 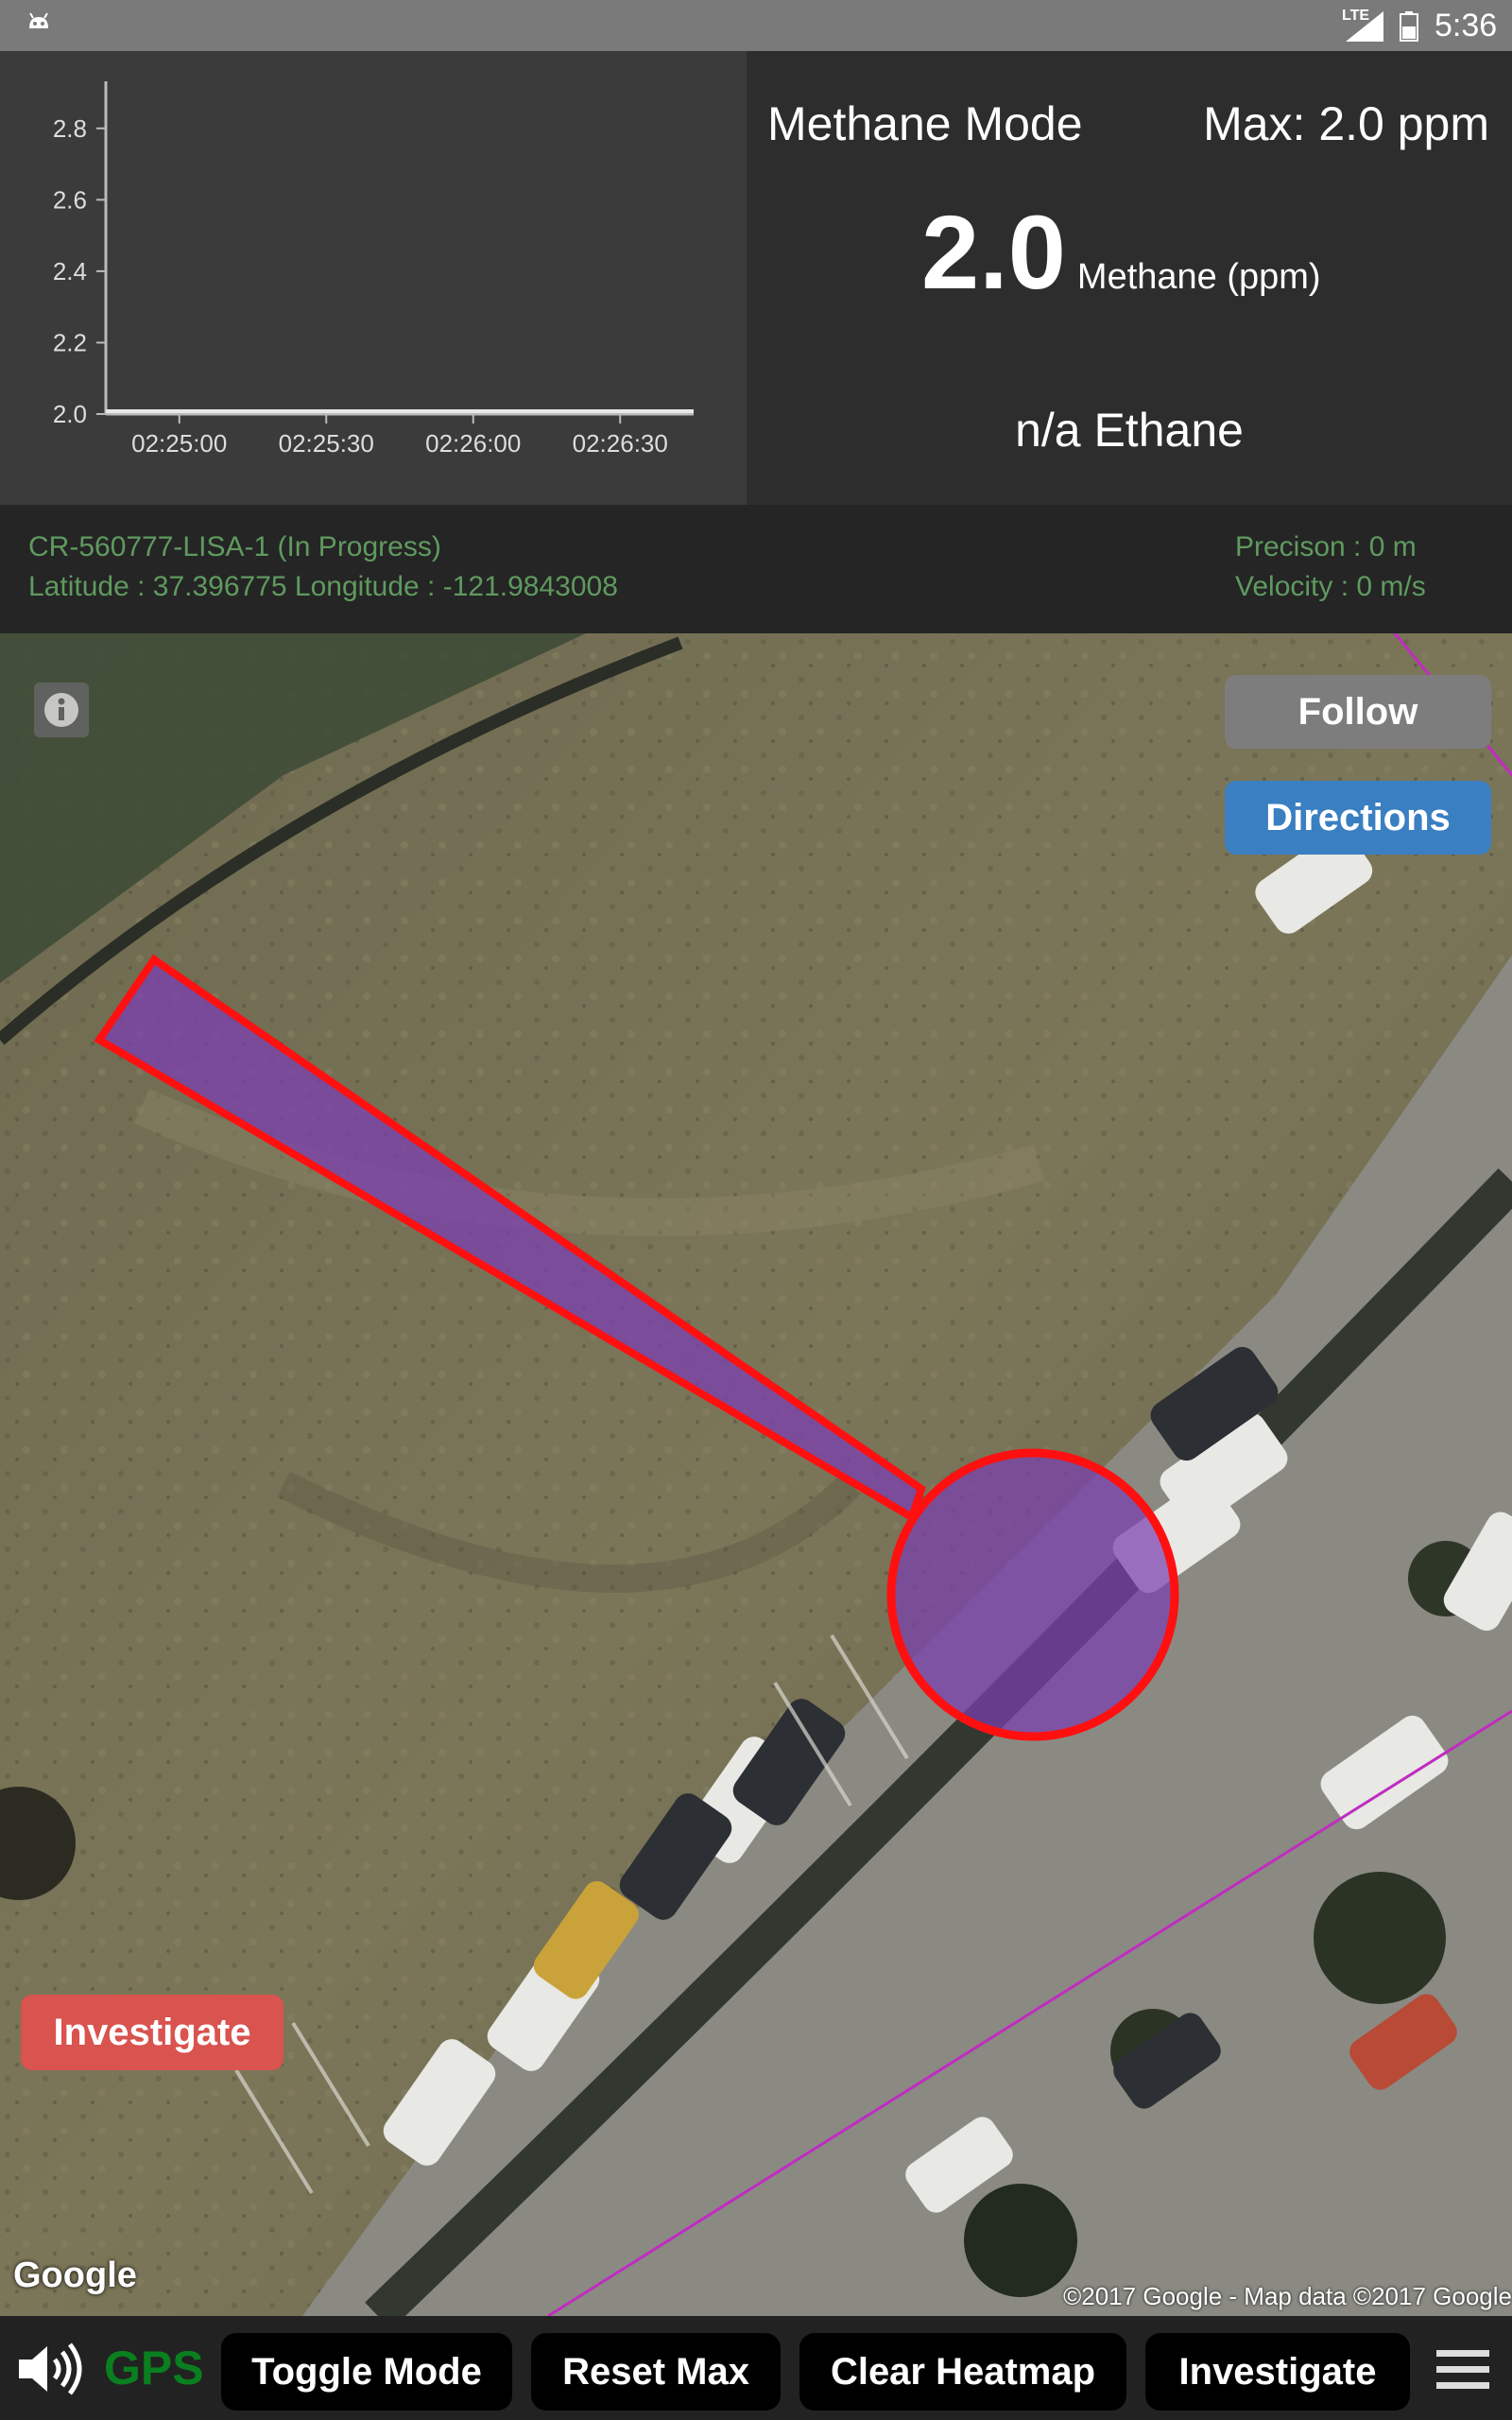 I want to click on map-investigate-button: Investigate, so click(x=152, y=2033).